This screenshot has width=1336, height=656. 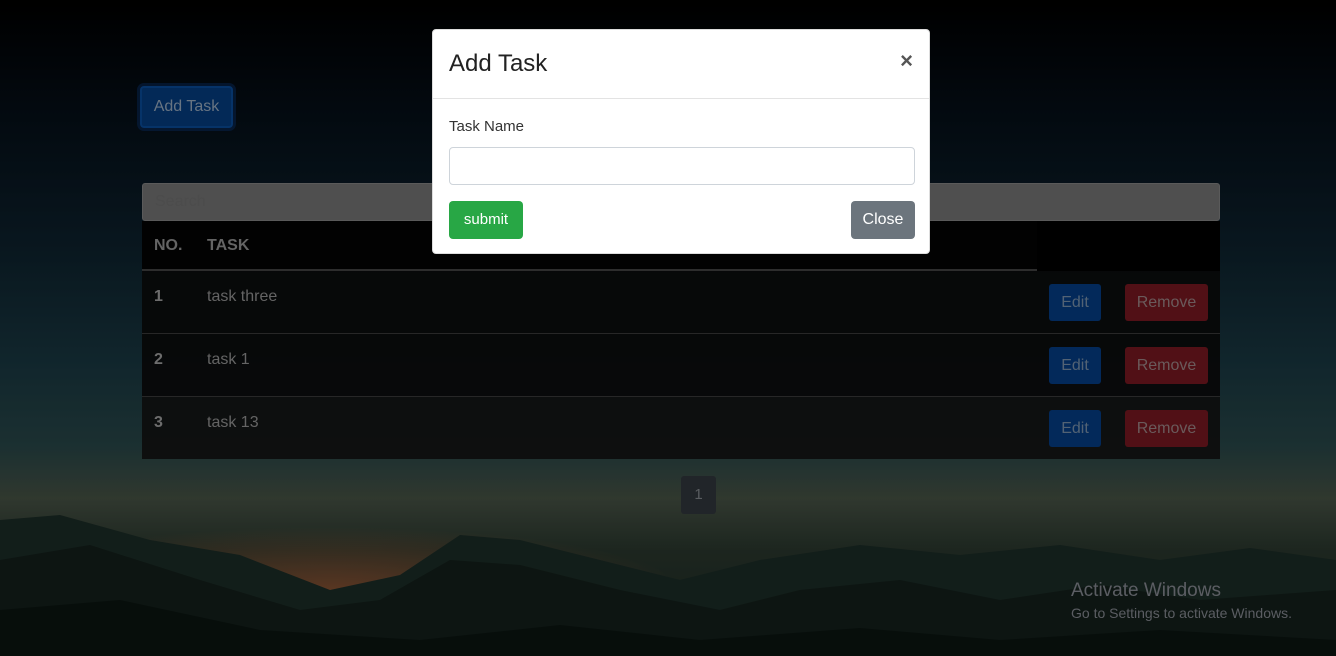 What do you see at coordinates (498, 63) in the screenshot?
I see `modal-title: Add Task` at bounding box center [498, 63].